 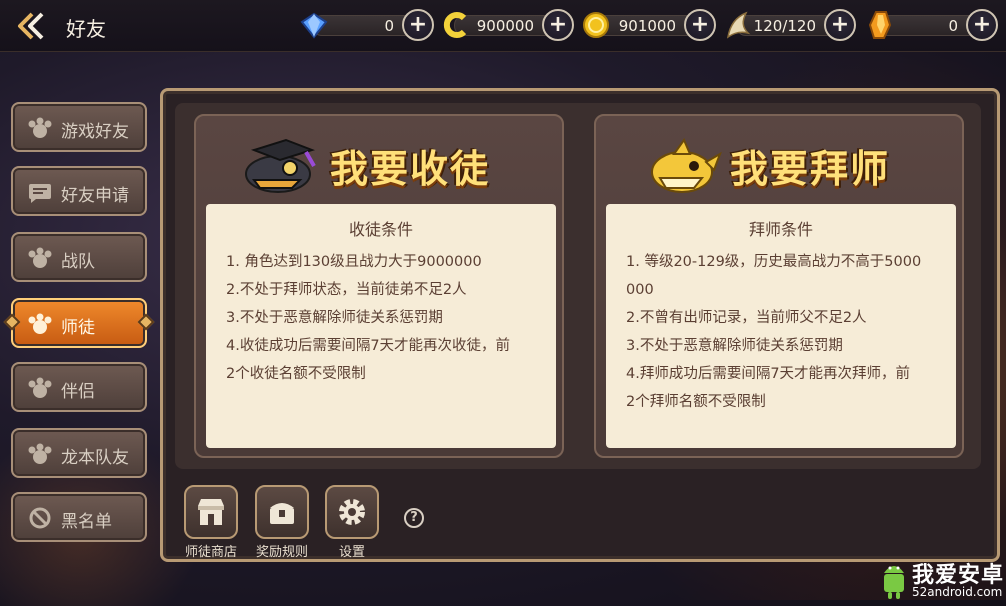 What do you see at coordinates (354, 262) in the screenshot?
I see `condition-line: 1. 角色达到130级且战力大于9000000` at bounding box center [354, 262].